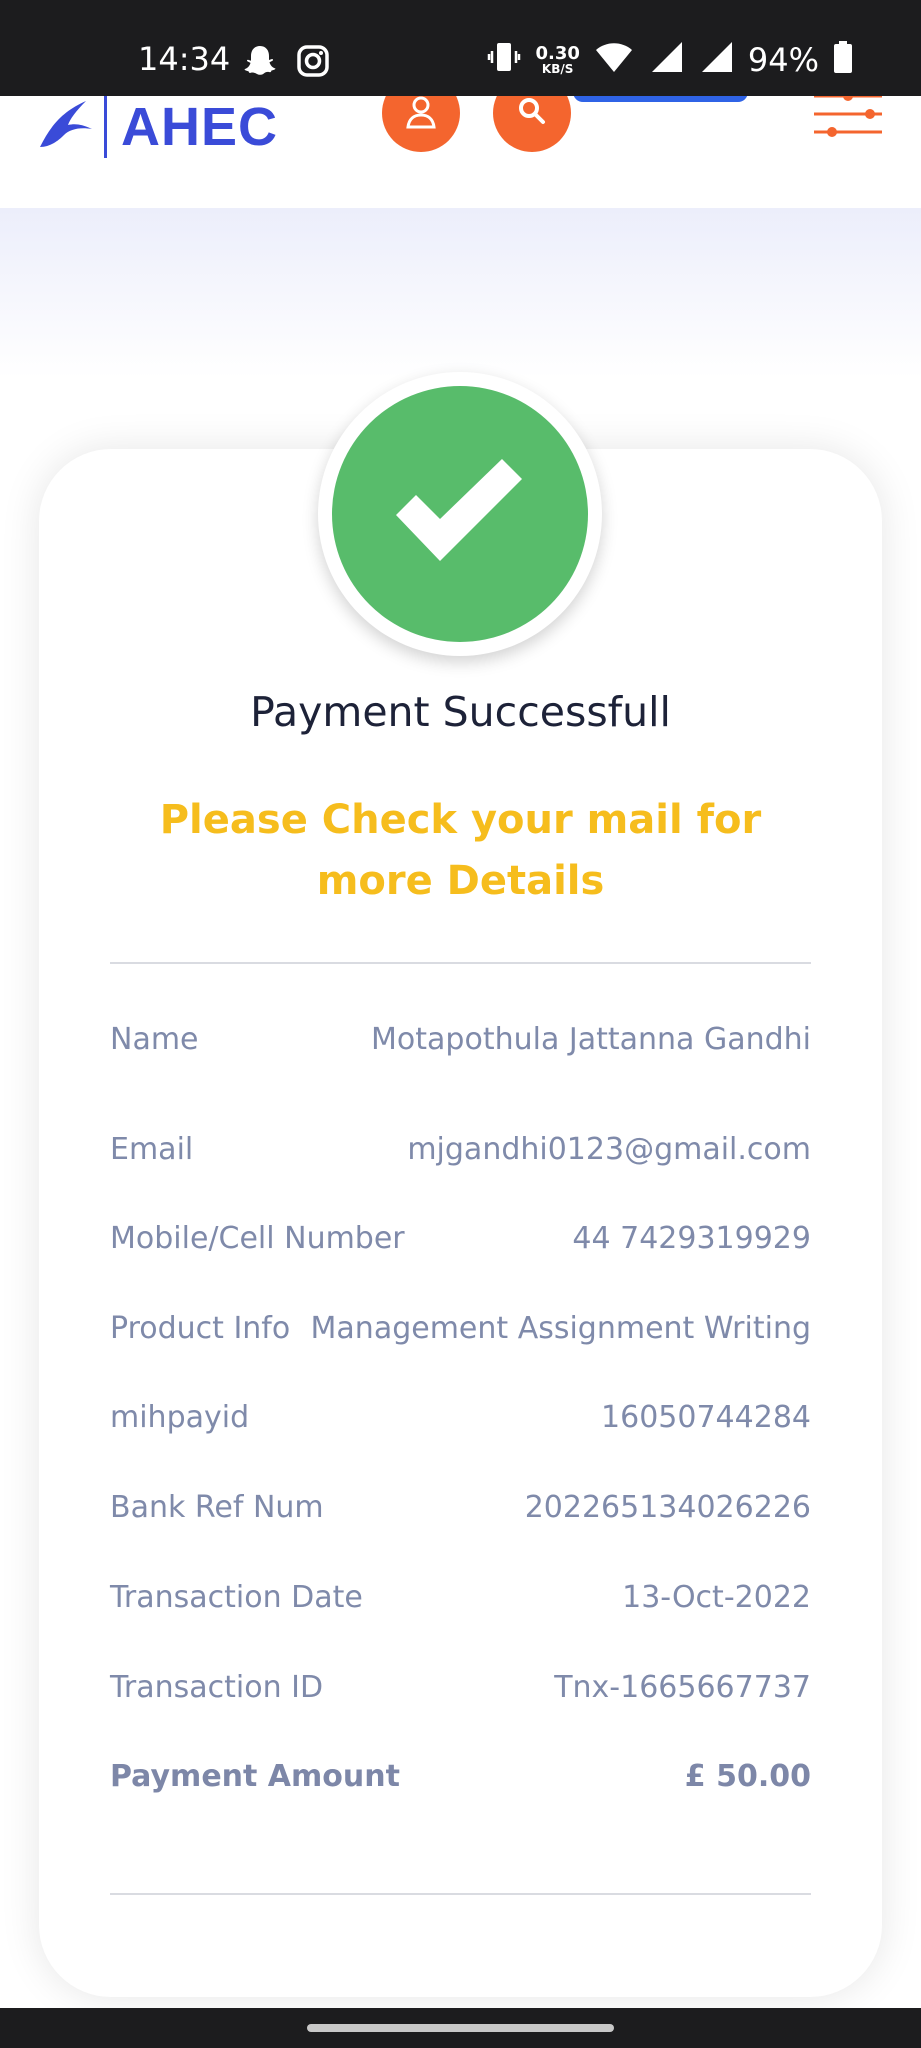  What do you see at coordinates (460, 1776) in the screenshot?
I see `detail-row-payment-amount: Payment Amount £ 50.00` at bounding box center [460, 1776].